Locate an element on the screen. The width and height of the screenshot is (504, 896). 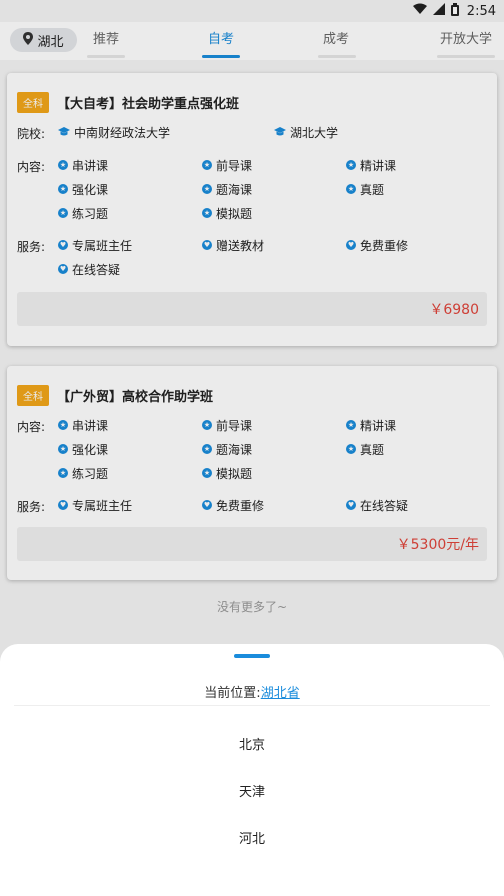
current-province-link: 湖北省 is located at coordinates (280, 693).